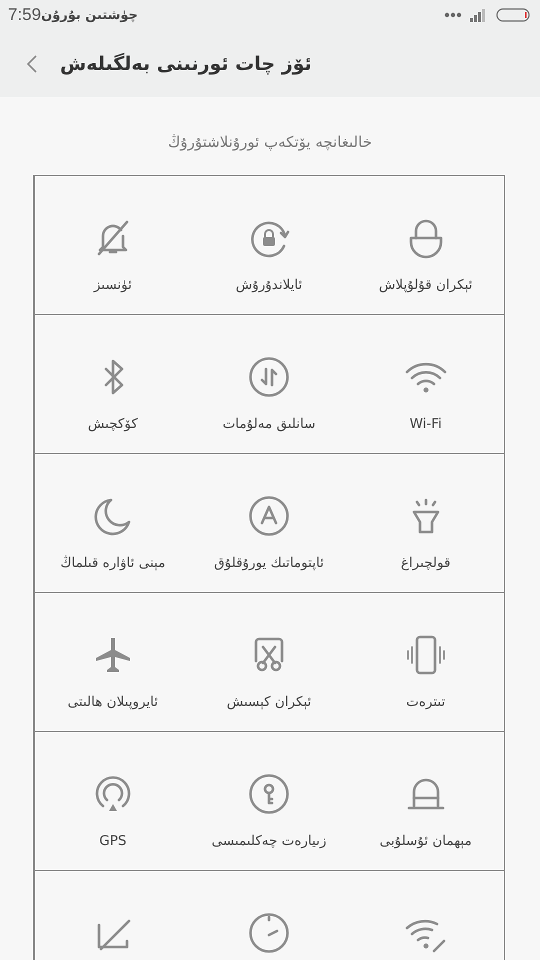  I want to click on auto-brightness-icon, so click(269, 516).